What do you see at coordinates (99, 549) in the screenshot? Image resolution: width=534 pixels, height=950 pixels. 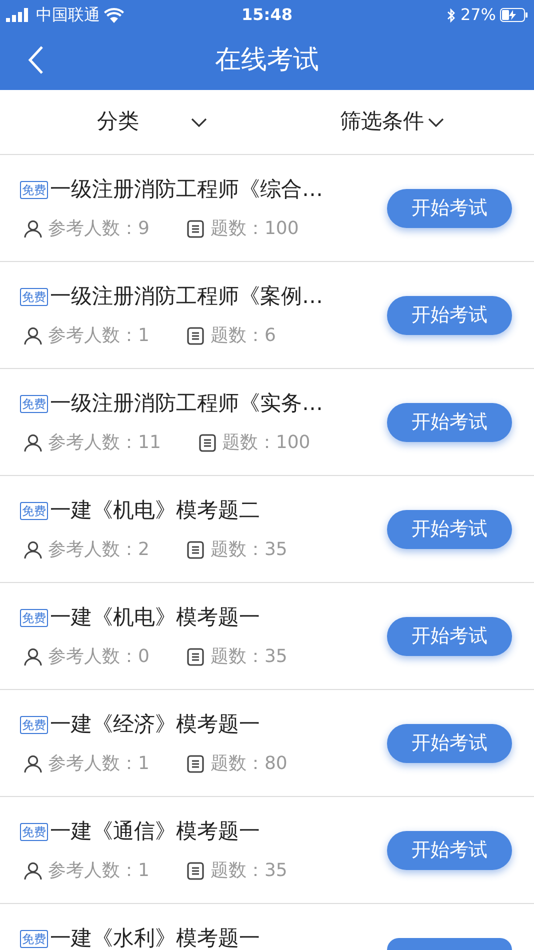 I see `participant-count: 参考人数：2` at bounding box center [99, 549].